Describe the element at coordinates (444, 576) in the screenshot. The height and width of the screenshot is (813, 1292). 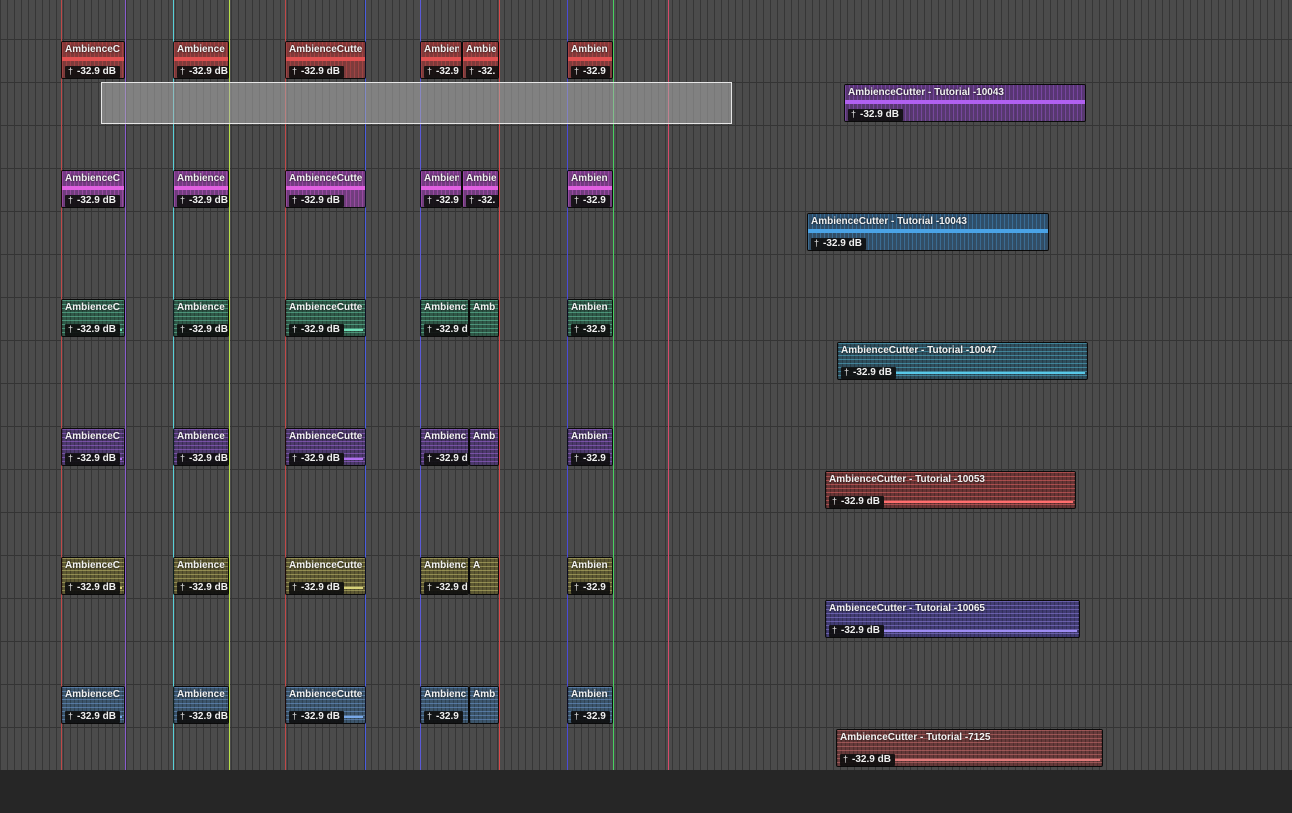
I see `audio-region: AmbienceCut † -32.9 dB` at that location.